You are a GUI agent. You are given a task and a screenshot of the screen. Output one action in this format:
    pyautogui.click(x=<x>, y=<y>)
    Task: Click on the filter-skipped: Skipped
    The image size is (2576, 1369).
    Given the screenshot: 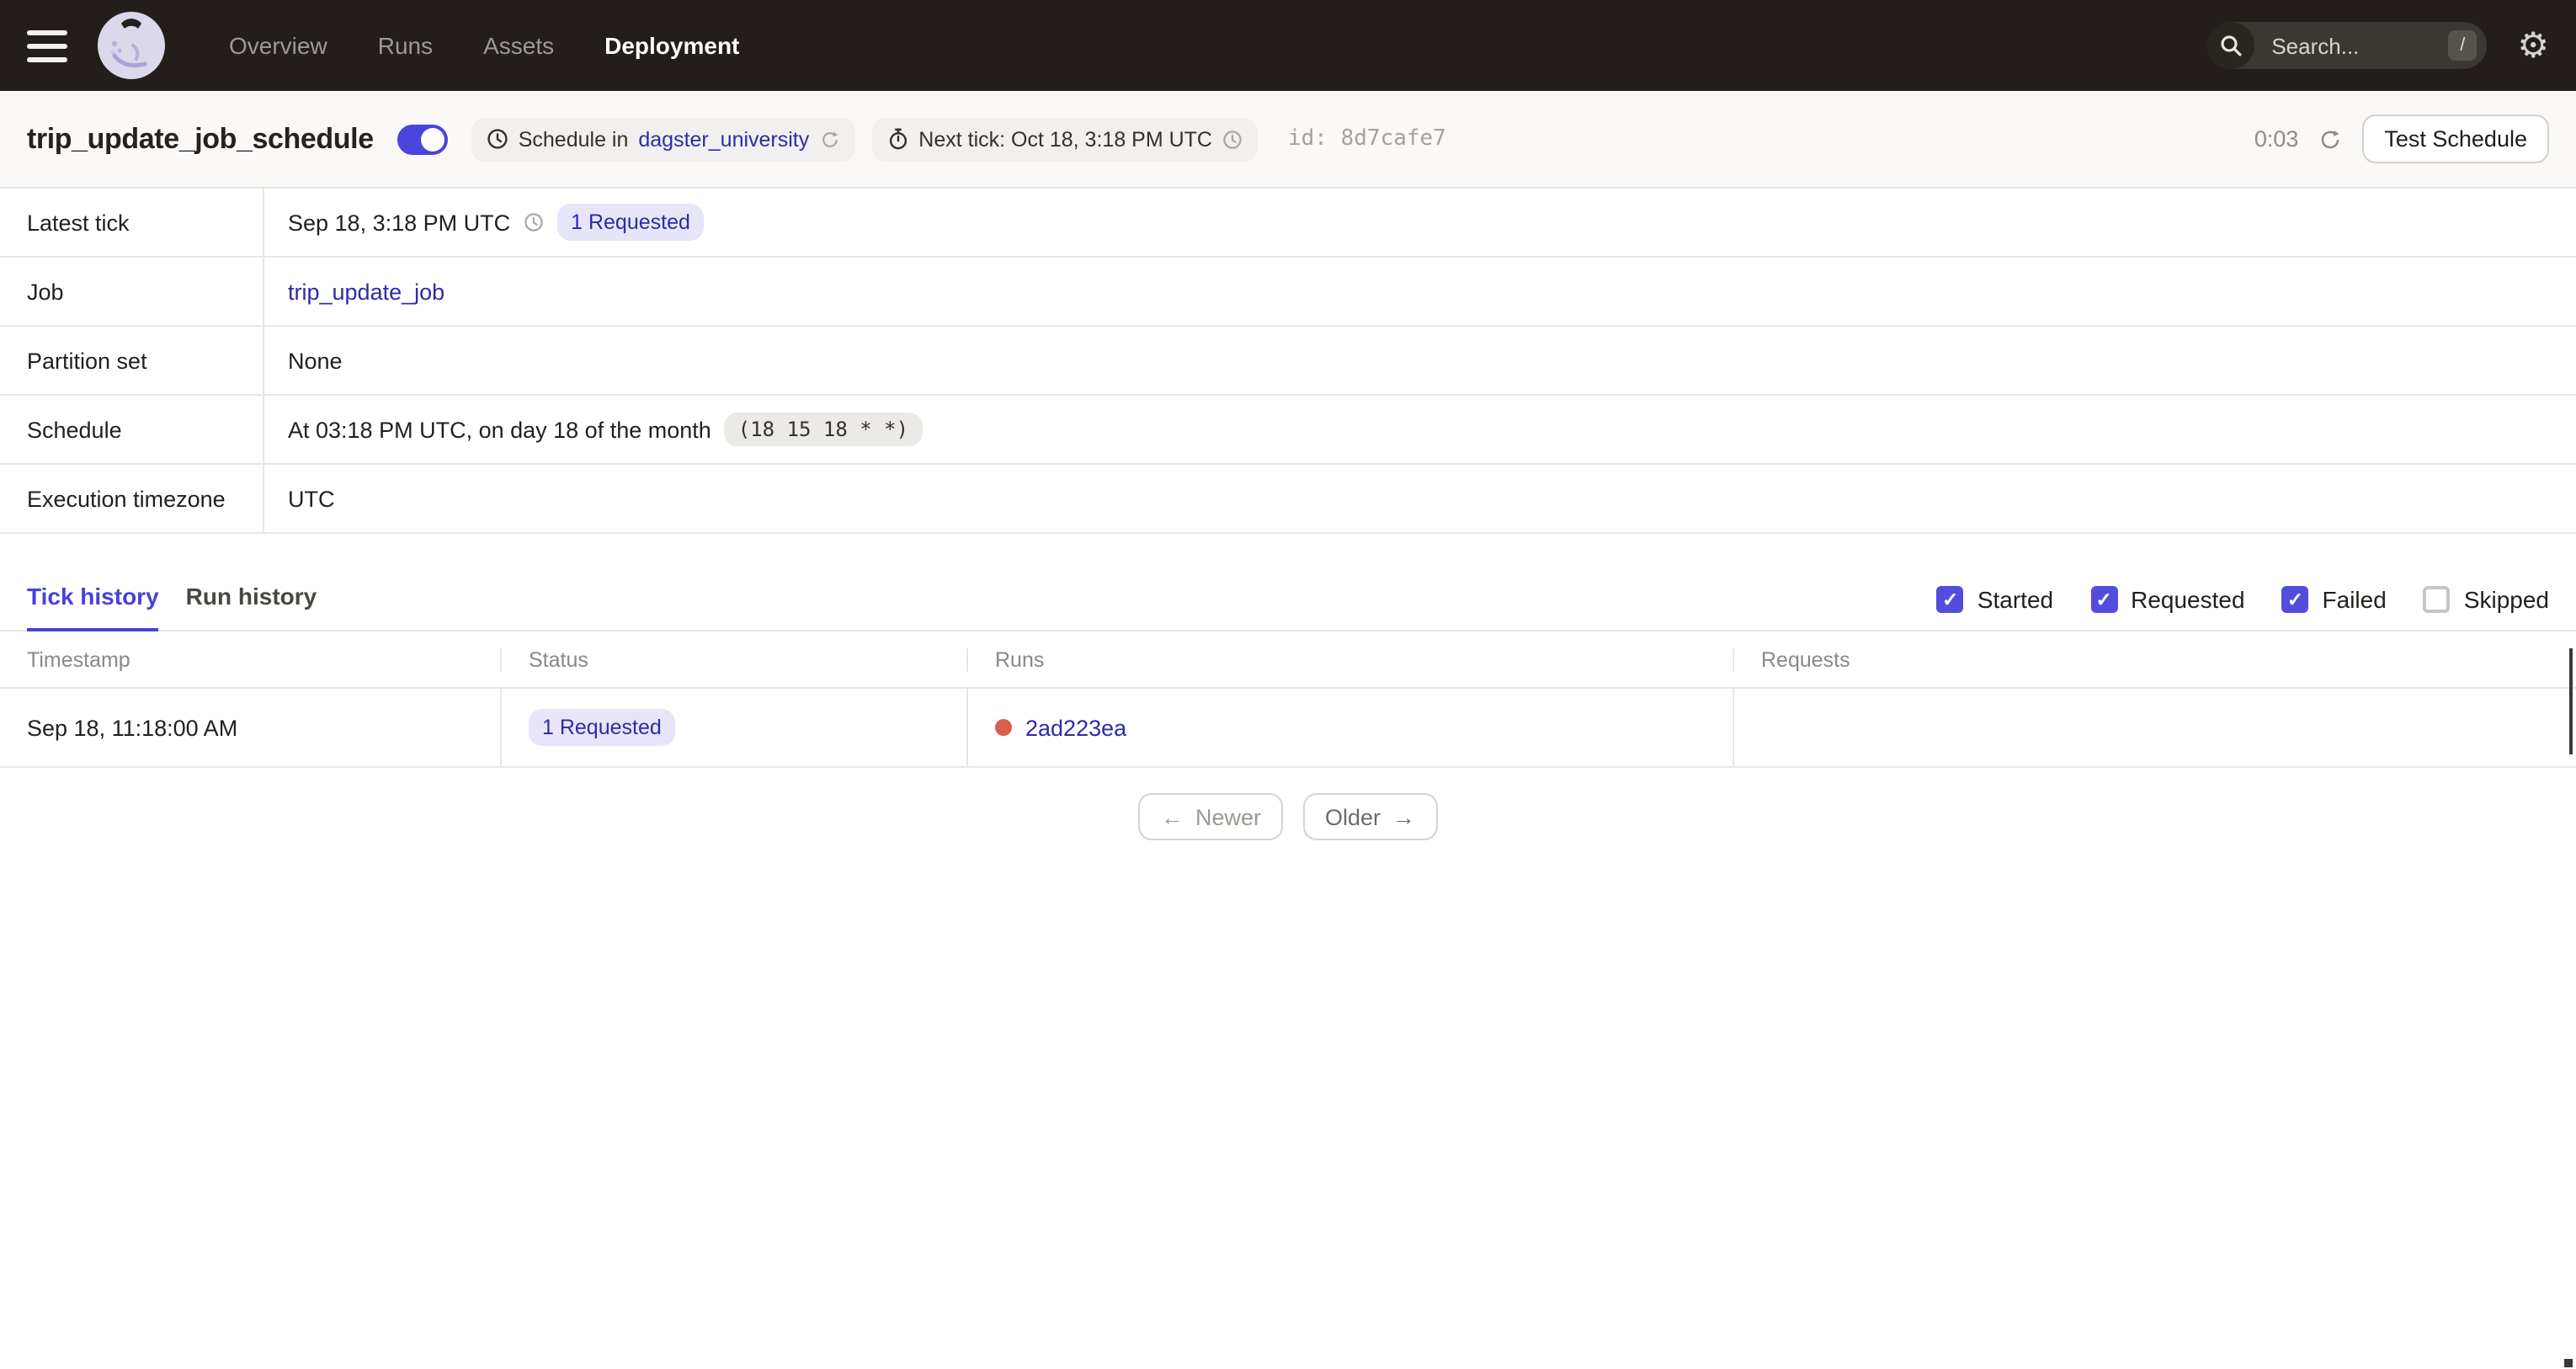 What is the action you would take?
    pyautogui.click(x=2486, y=599)
    